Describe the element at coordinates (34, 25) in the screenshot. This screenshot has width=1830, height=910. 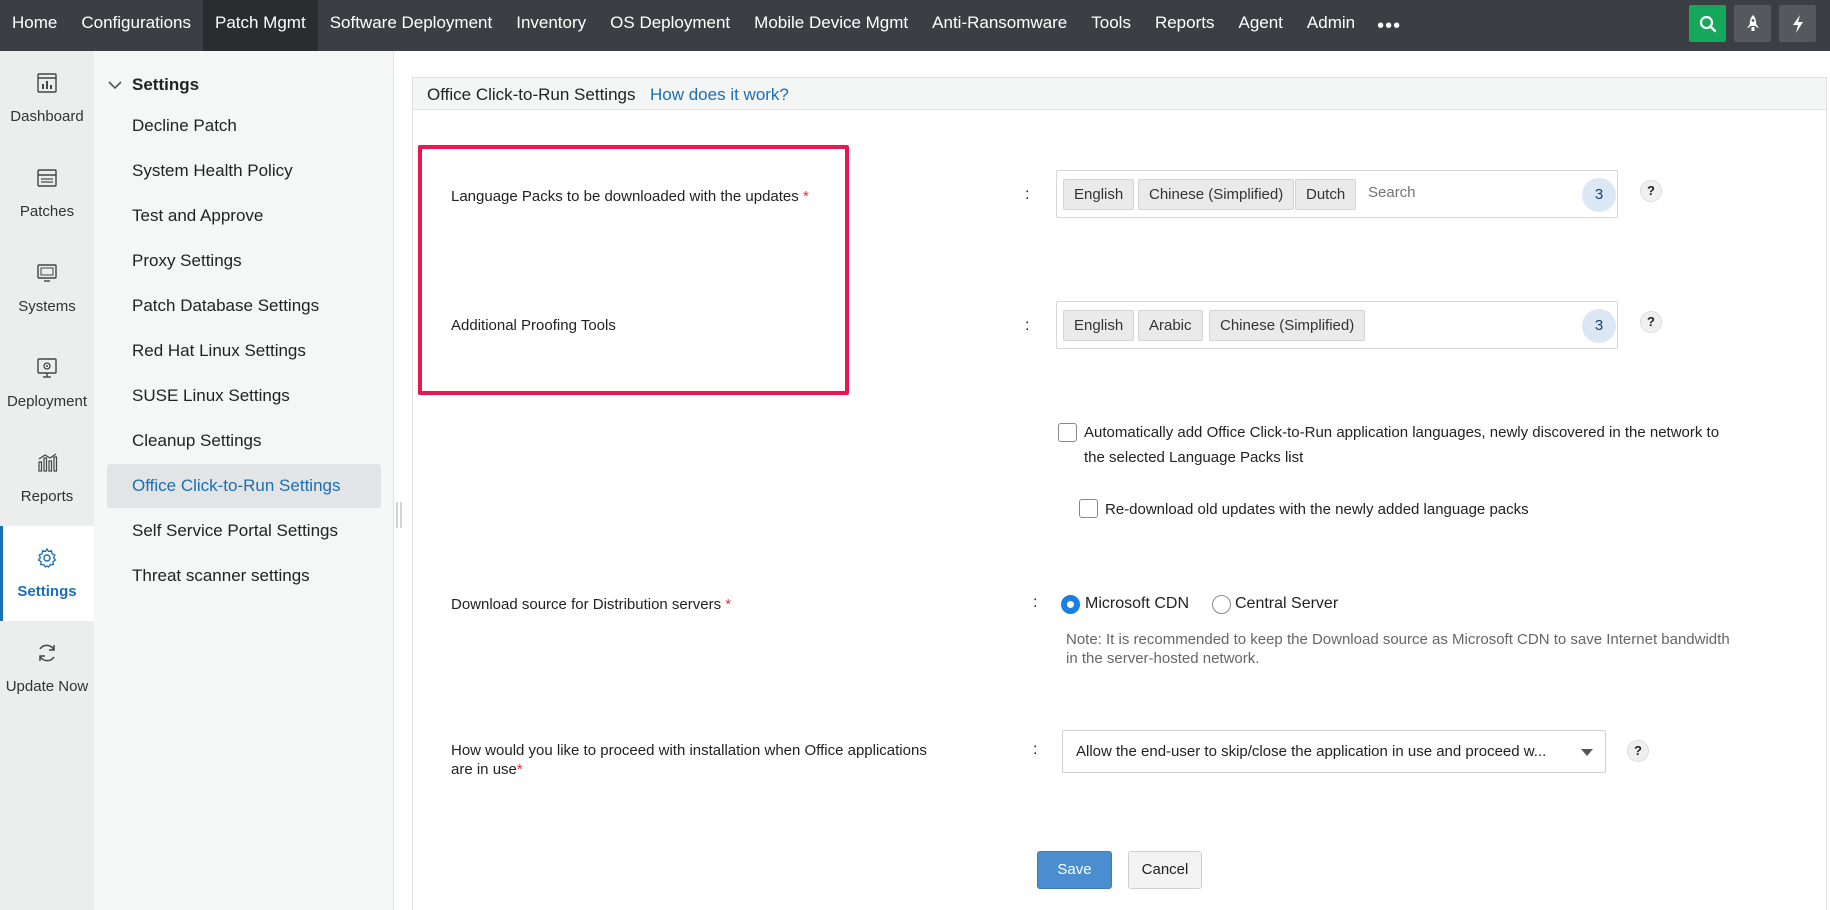
I see `nav-home: Home` at that location.